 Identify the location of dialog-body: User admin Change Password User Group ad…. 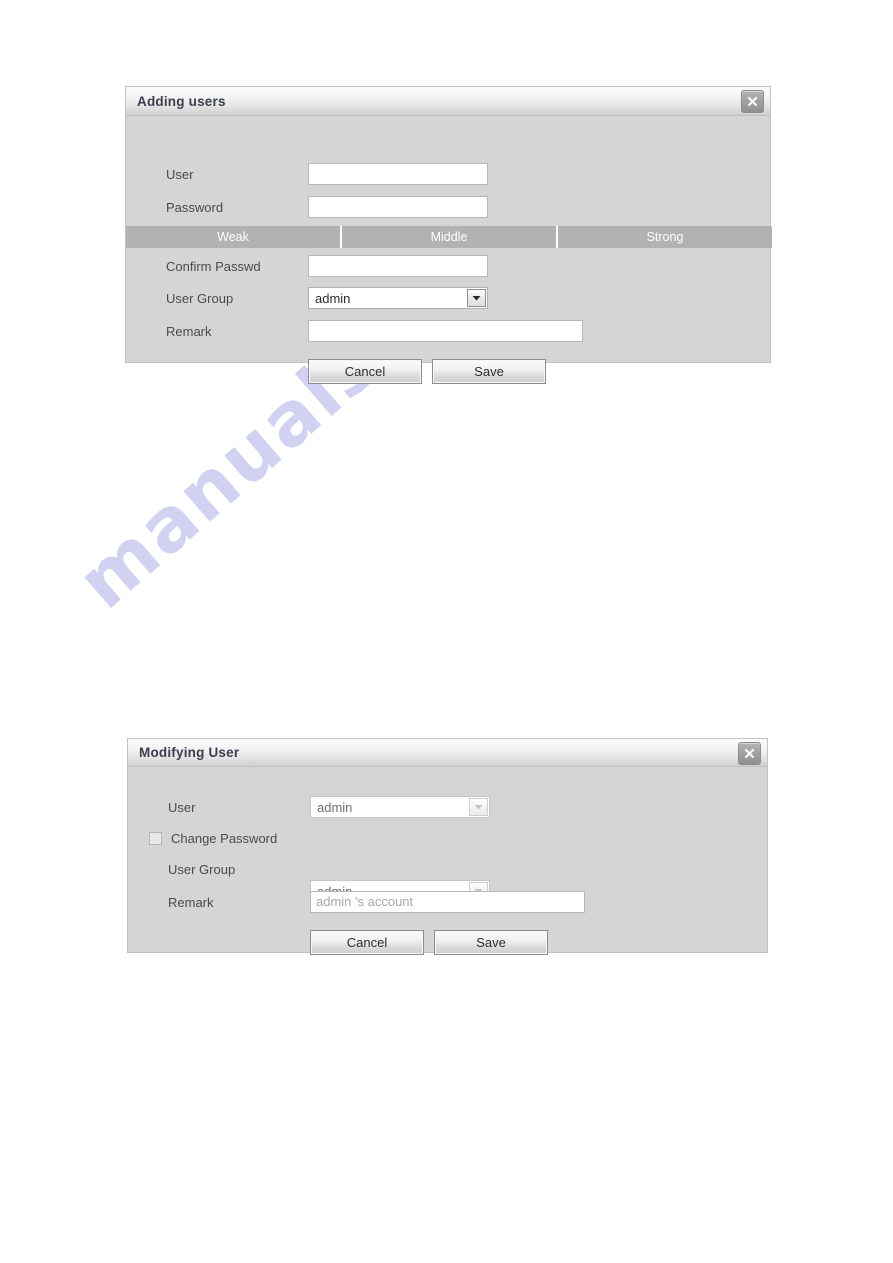
(447, 861).